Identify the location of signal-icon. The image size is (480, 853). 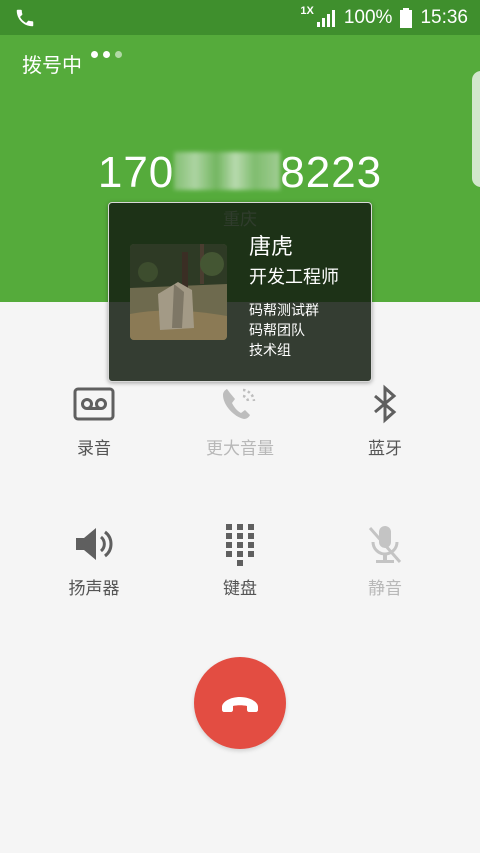
(325, 18).